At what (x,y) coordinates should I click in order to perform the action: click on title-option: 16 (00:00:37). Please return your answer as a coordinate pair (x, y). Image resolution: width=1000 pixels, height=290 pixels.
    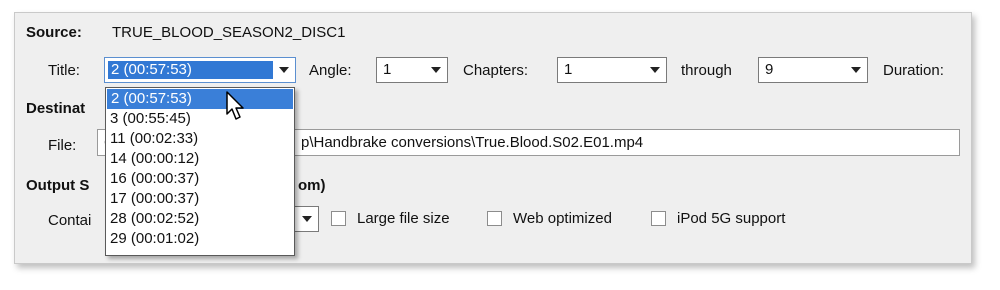
    Looking at the image, I should click on (200, 179).